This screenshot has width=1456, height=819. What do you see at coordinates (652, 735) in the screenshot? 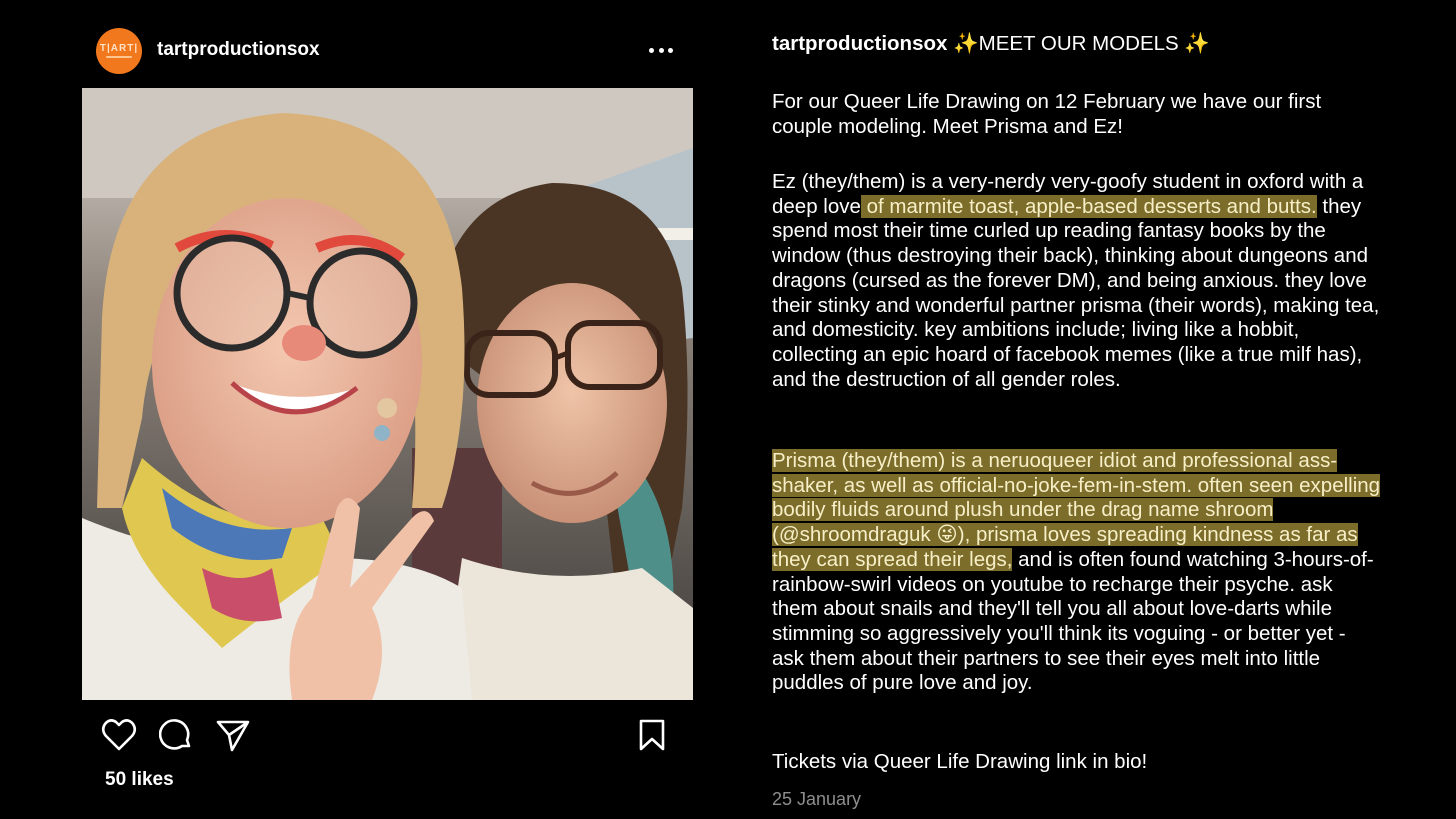
I see `bookmark-icon` at bounding box center [652, 735].